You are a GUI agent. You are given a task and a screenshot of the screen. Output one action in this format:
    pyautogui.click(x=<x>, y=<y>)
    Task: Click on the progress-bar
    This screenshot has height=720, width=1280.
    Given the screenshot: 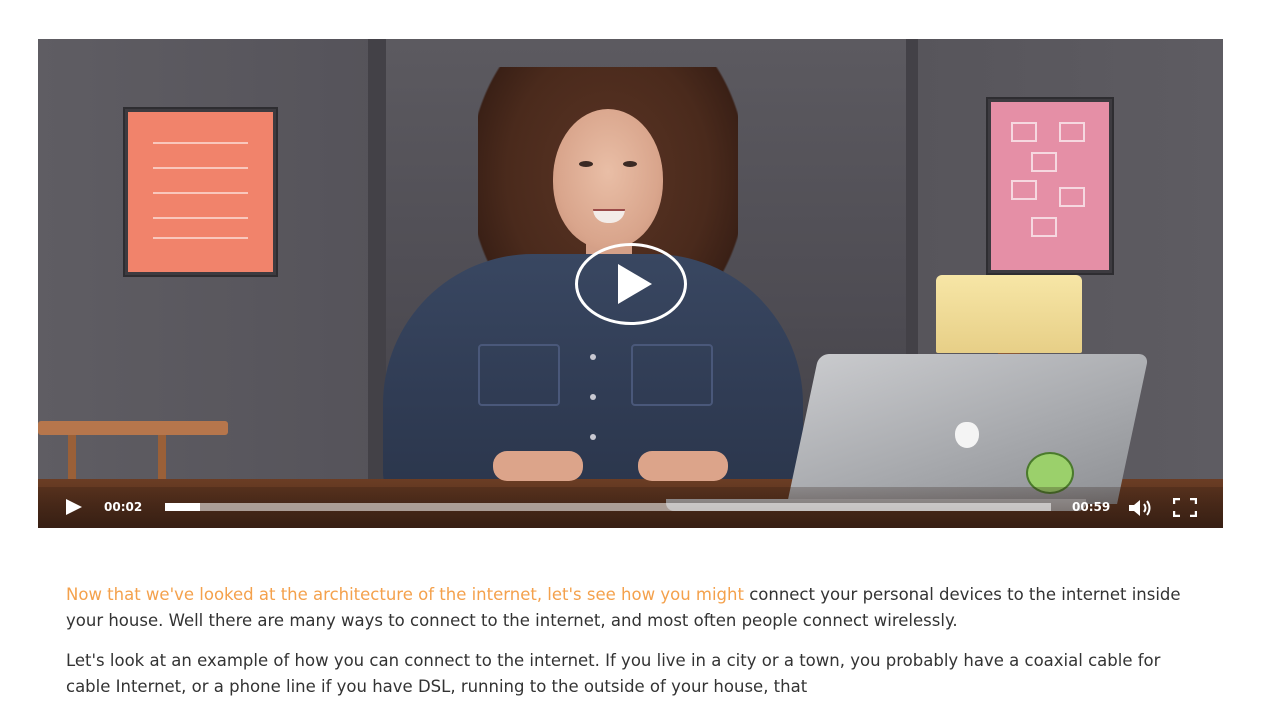 What is the action you would take?
    pyautogui.click(x=608, y=507)
    